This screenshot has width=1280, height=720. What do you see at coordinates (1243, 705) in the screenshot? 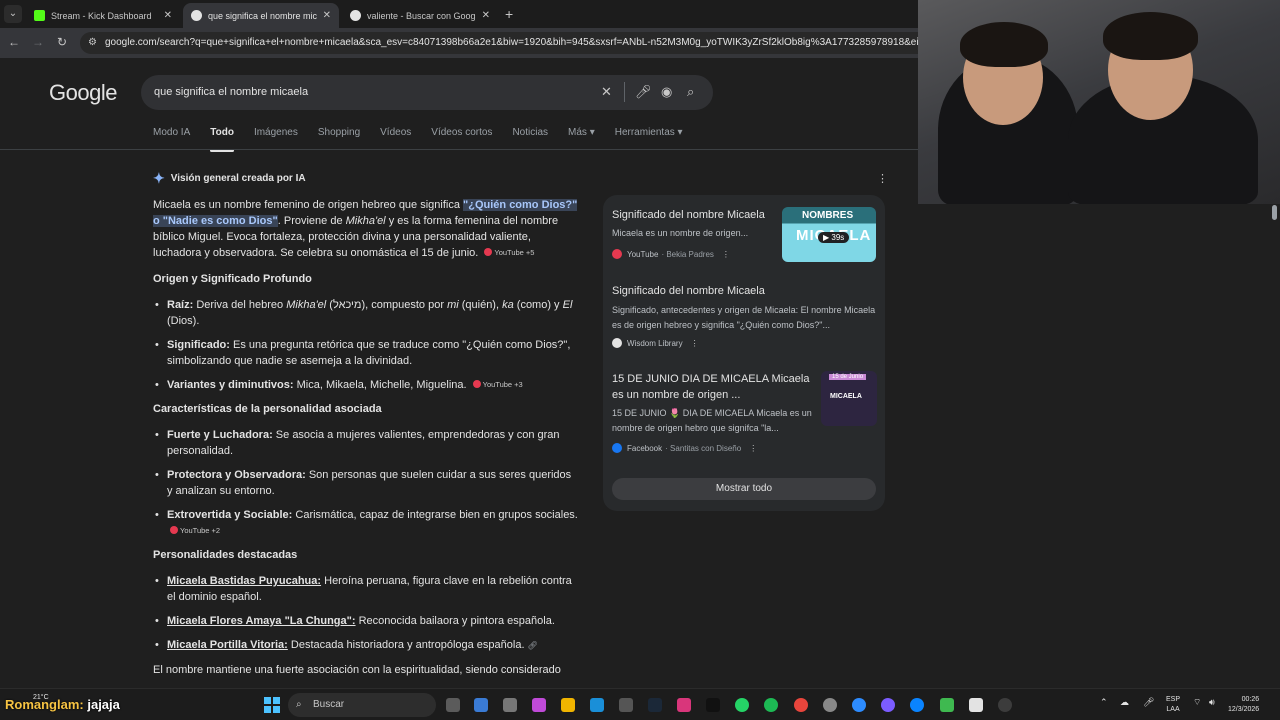
I see `clock: 00:26 12/3/2026` at bounding box center [1243, 705].